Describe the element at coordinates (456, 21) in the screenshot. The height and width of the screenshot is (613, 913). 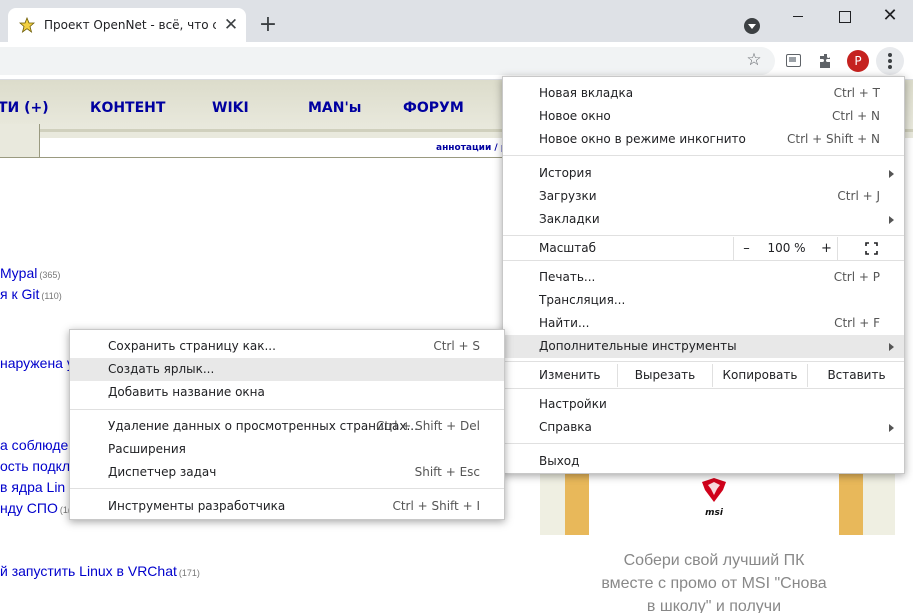
I see `title-bar: Проект OpenNet - всё, что связано ✕ + ✕` at that location.